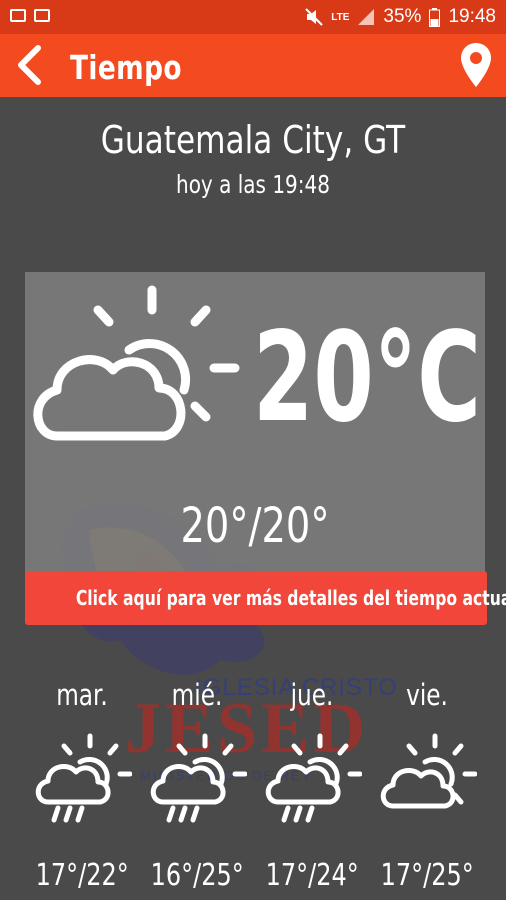  Describe the element at coordinates (312, 875) in the screenshot. I see `forecast-range: 17°/24°` at that location.